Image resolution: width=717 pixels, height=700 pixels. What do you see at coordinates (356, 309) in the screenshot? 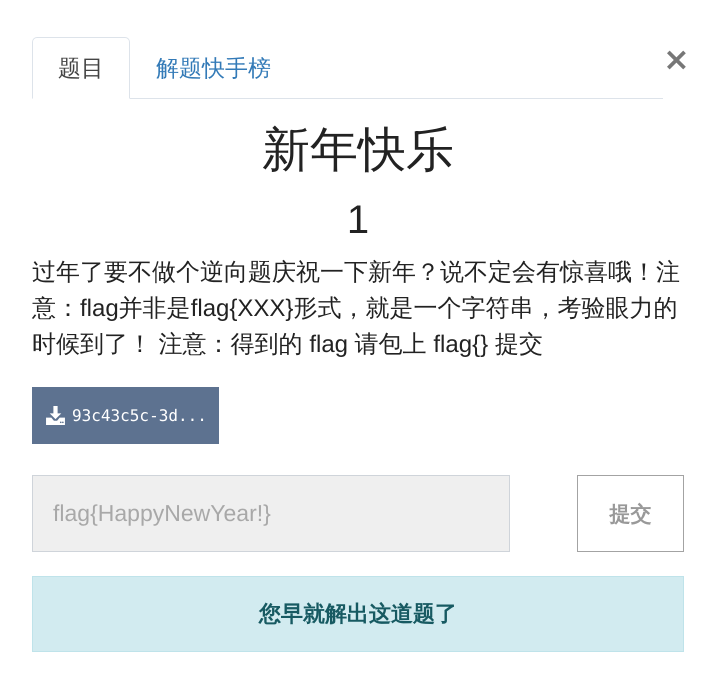
I see `challenge-description: 过年了要不做个逆向题庆祝一下新年？说不定会有惊喜哦！注意：flag并非是flag{XXX}形式，就是一个字符串，考验眼力的时候到了！ 注意：得到的 flag 请包上 flag{} 提交` at bounding box center [356, 309].